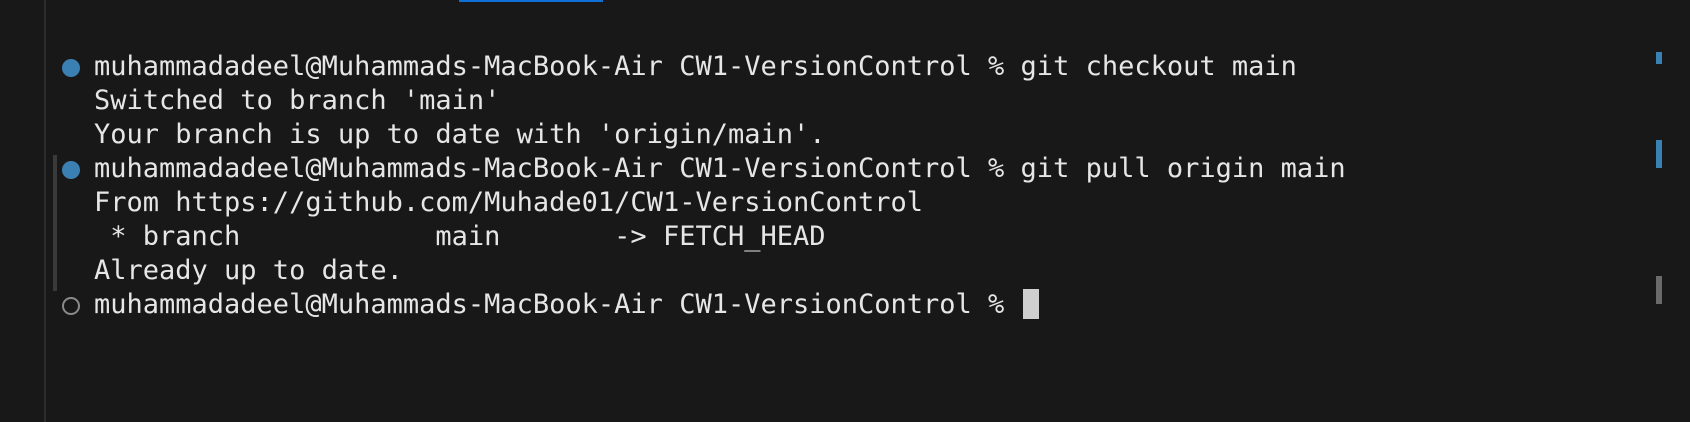  Describe the element at coordinates (248, 270) in the screenshot. I see `terminal-line: Already up to date.` at that location.